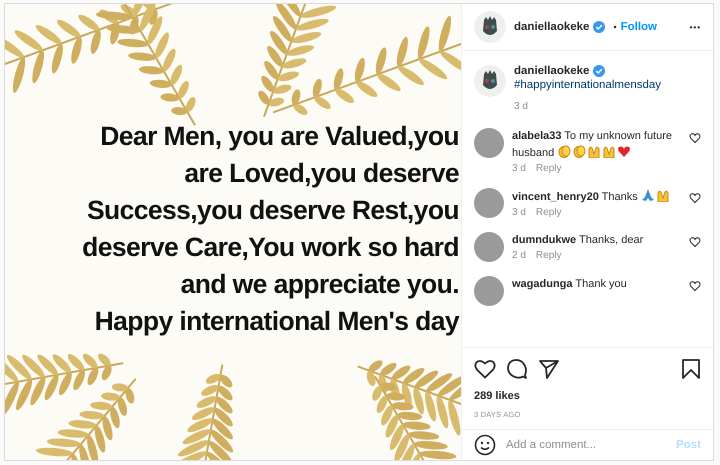  What do you see at coordinates (544, 240) in the screenshot?
I see `username-link: dumndukwe` at bounding box center [544, 240].